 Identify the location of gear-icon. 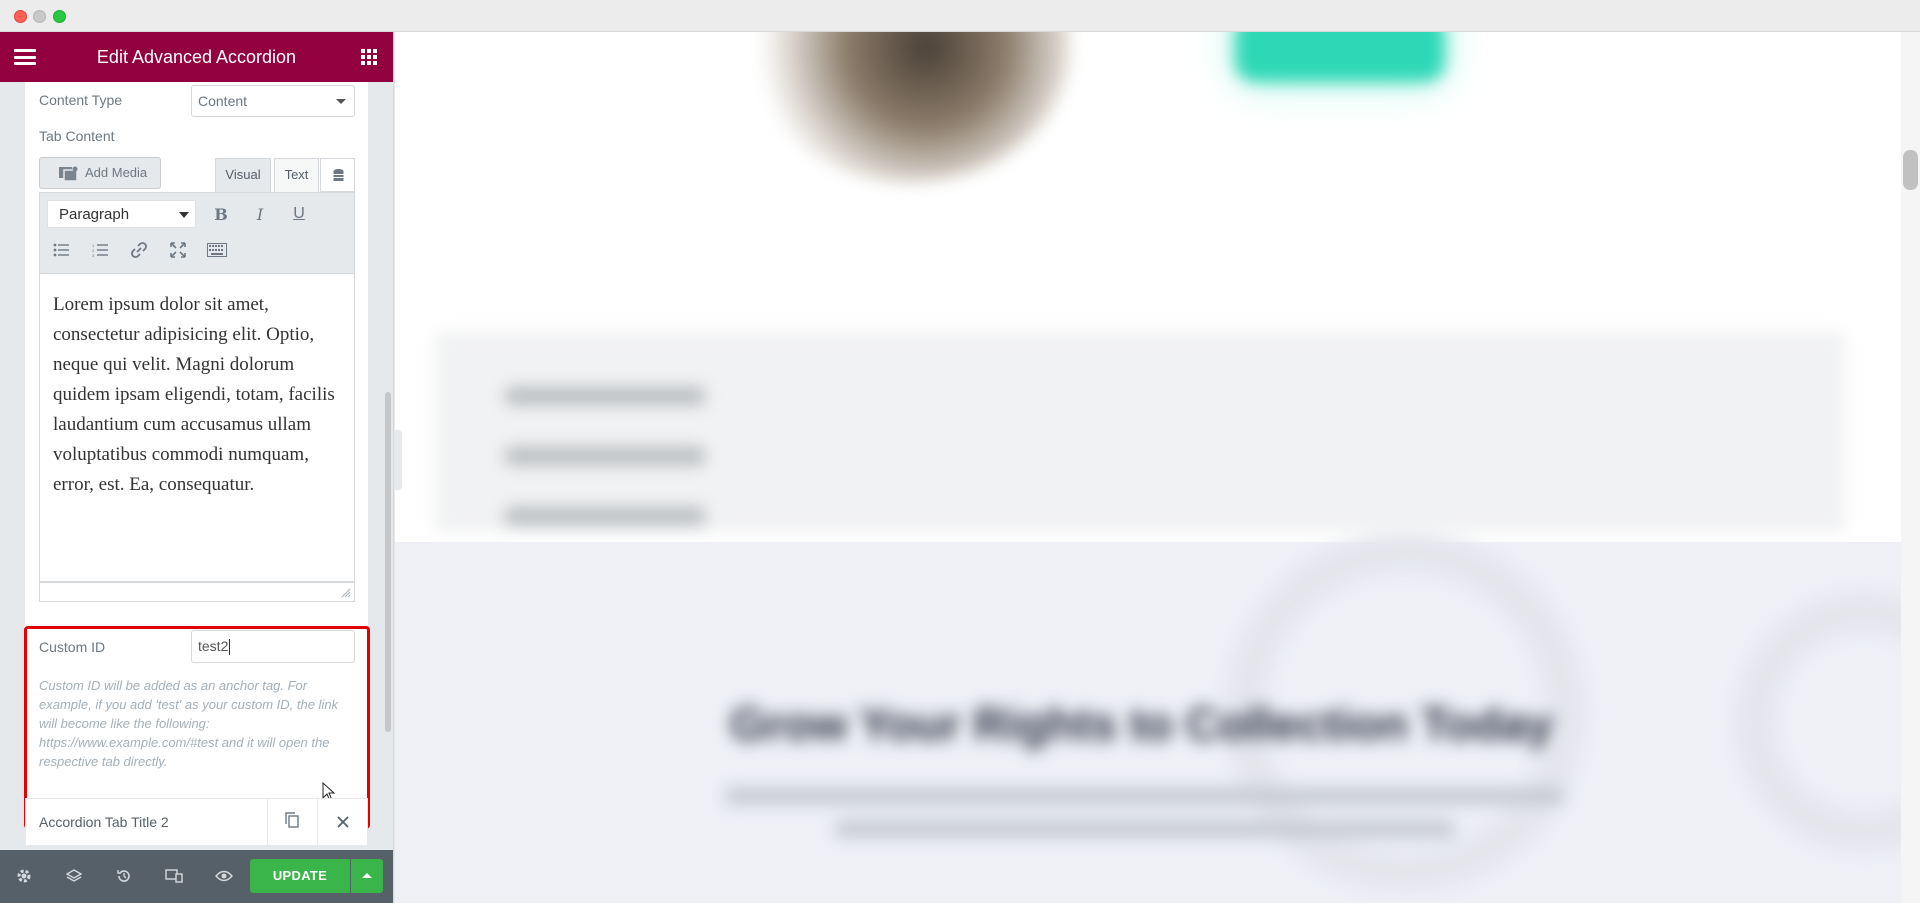
(24, 876).